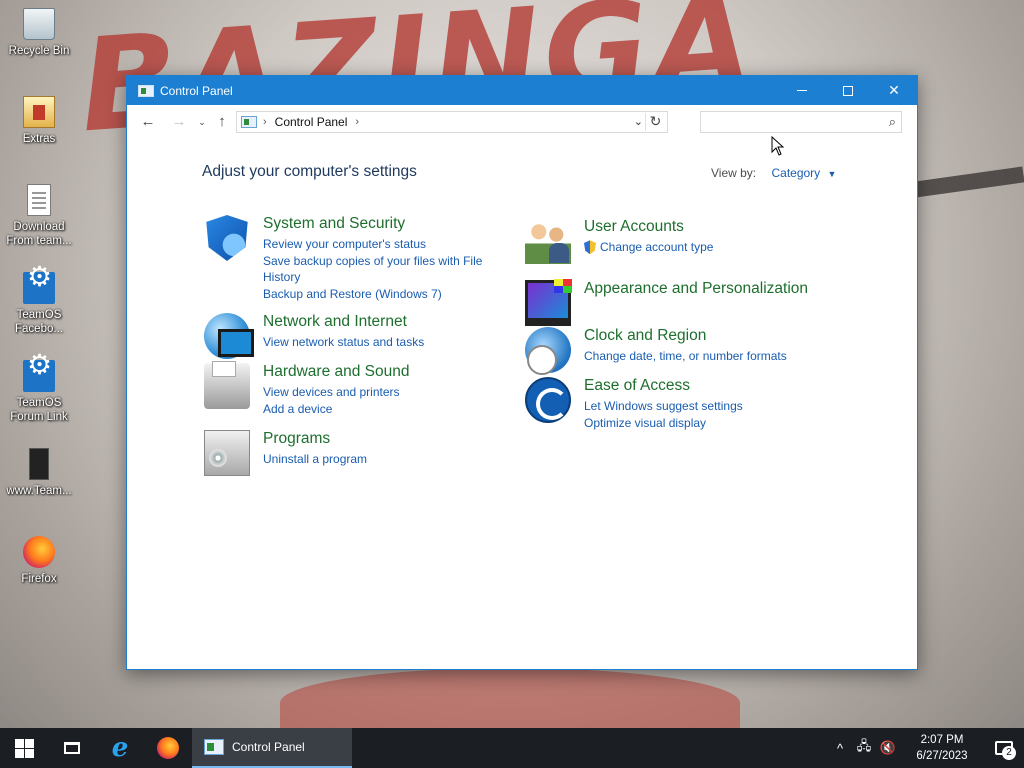  What do you see at coordinates (39, 464) in the screenshot?
I see `file-icon` at bounding box center [39, 464].